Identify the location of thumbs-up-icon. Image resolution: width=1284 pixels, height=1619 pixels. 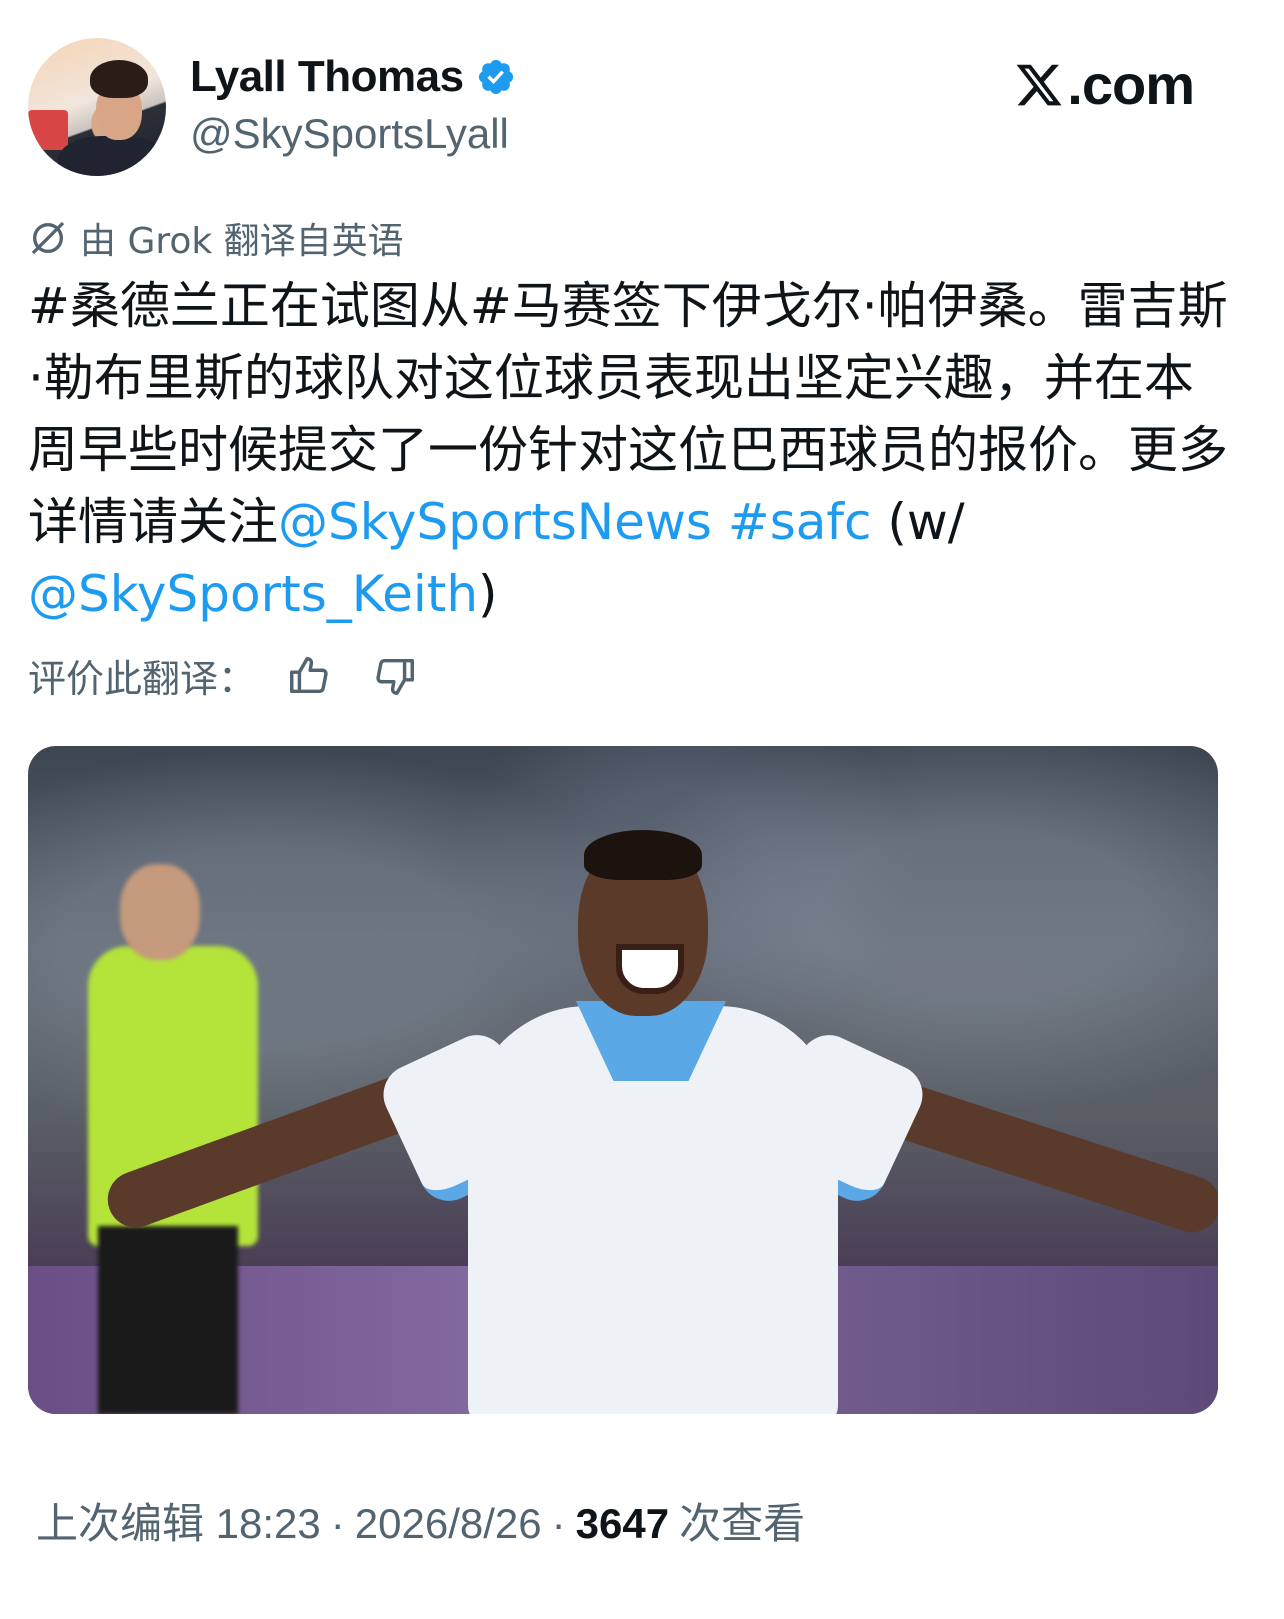
(309, 676).